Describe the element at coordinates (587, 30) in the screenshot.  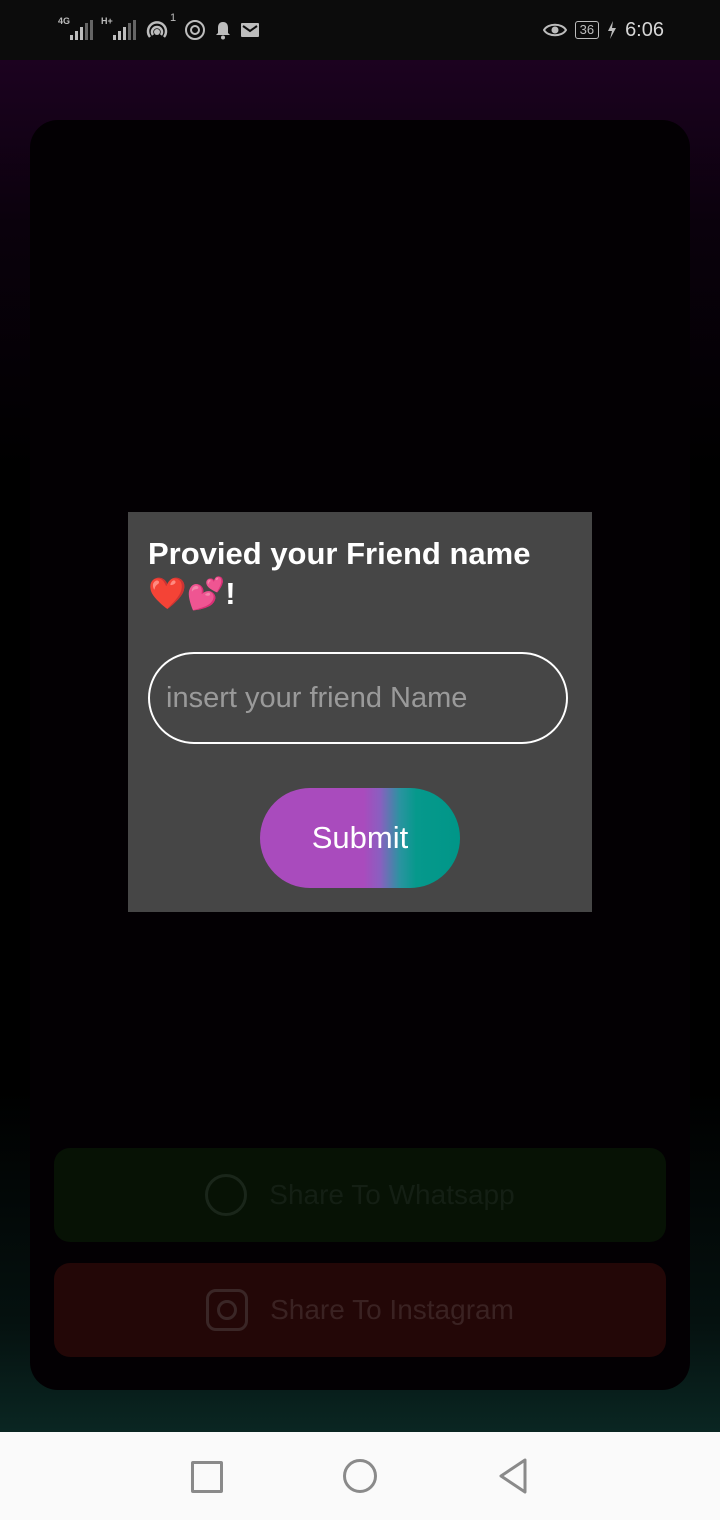
I see `battery-icon: 36` at that location.